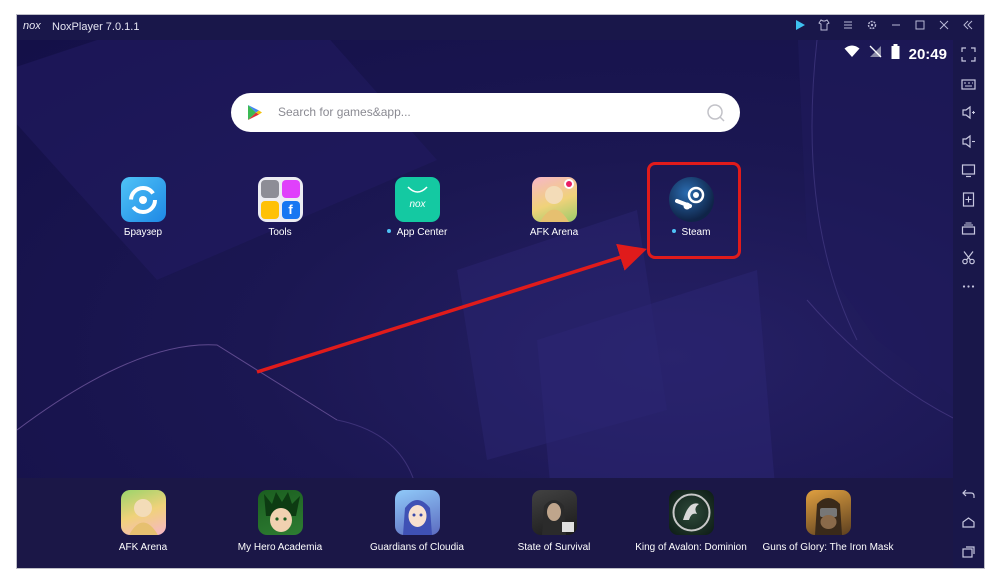  What do you see at coordinates (968, 27) in the screenshot?
I see `collapse-icon` at bounding box center [968, 27].